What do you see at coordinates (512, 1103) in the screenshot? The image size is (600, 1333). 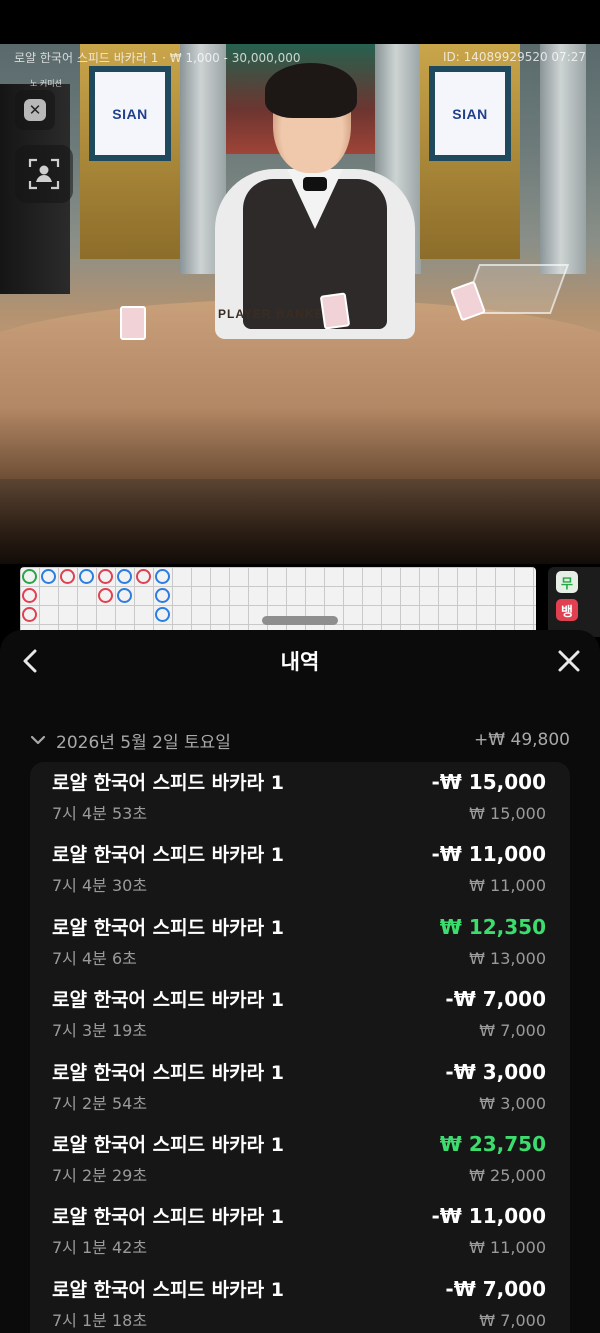 I see `bet-amount: ₩ 3,000` at bounding box center [512, 1103].